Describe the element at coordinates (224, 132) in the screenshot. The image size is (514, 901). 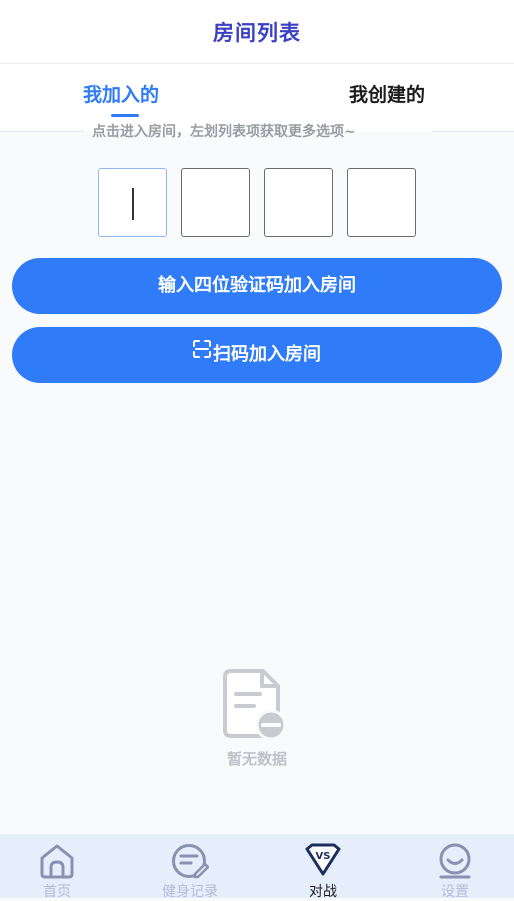
I see `hint-text: 点击进入房间，左划列表项获取更多选项~` at that location.